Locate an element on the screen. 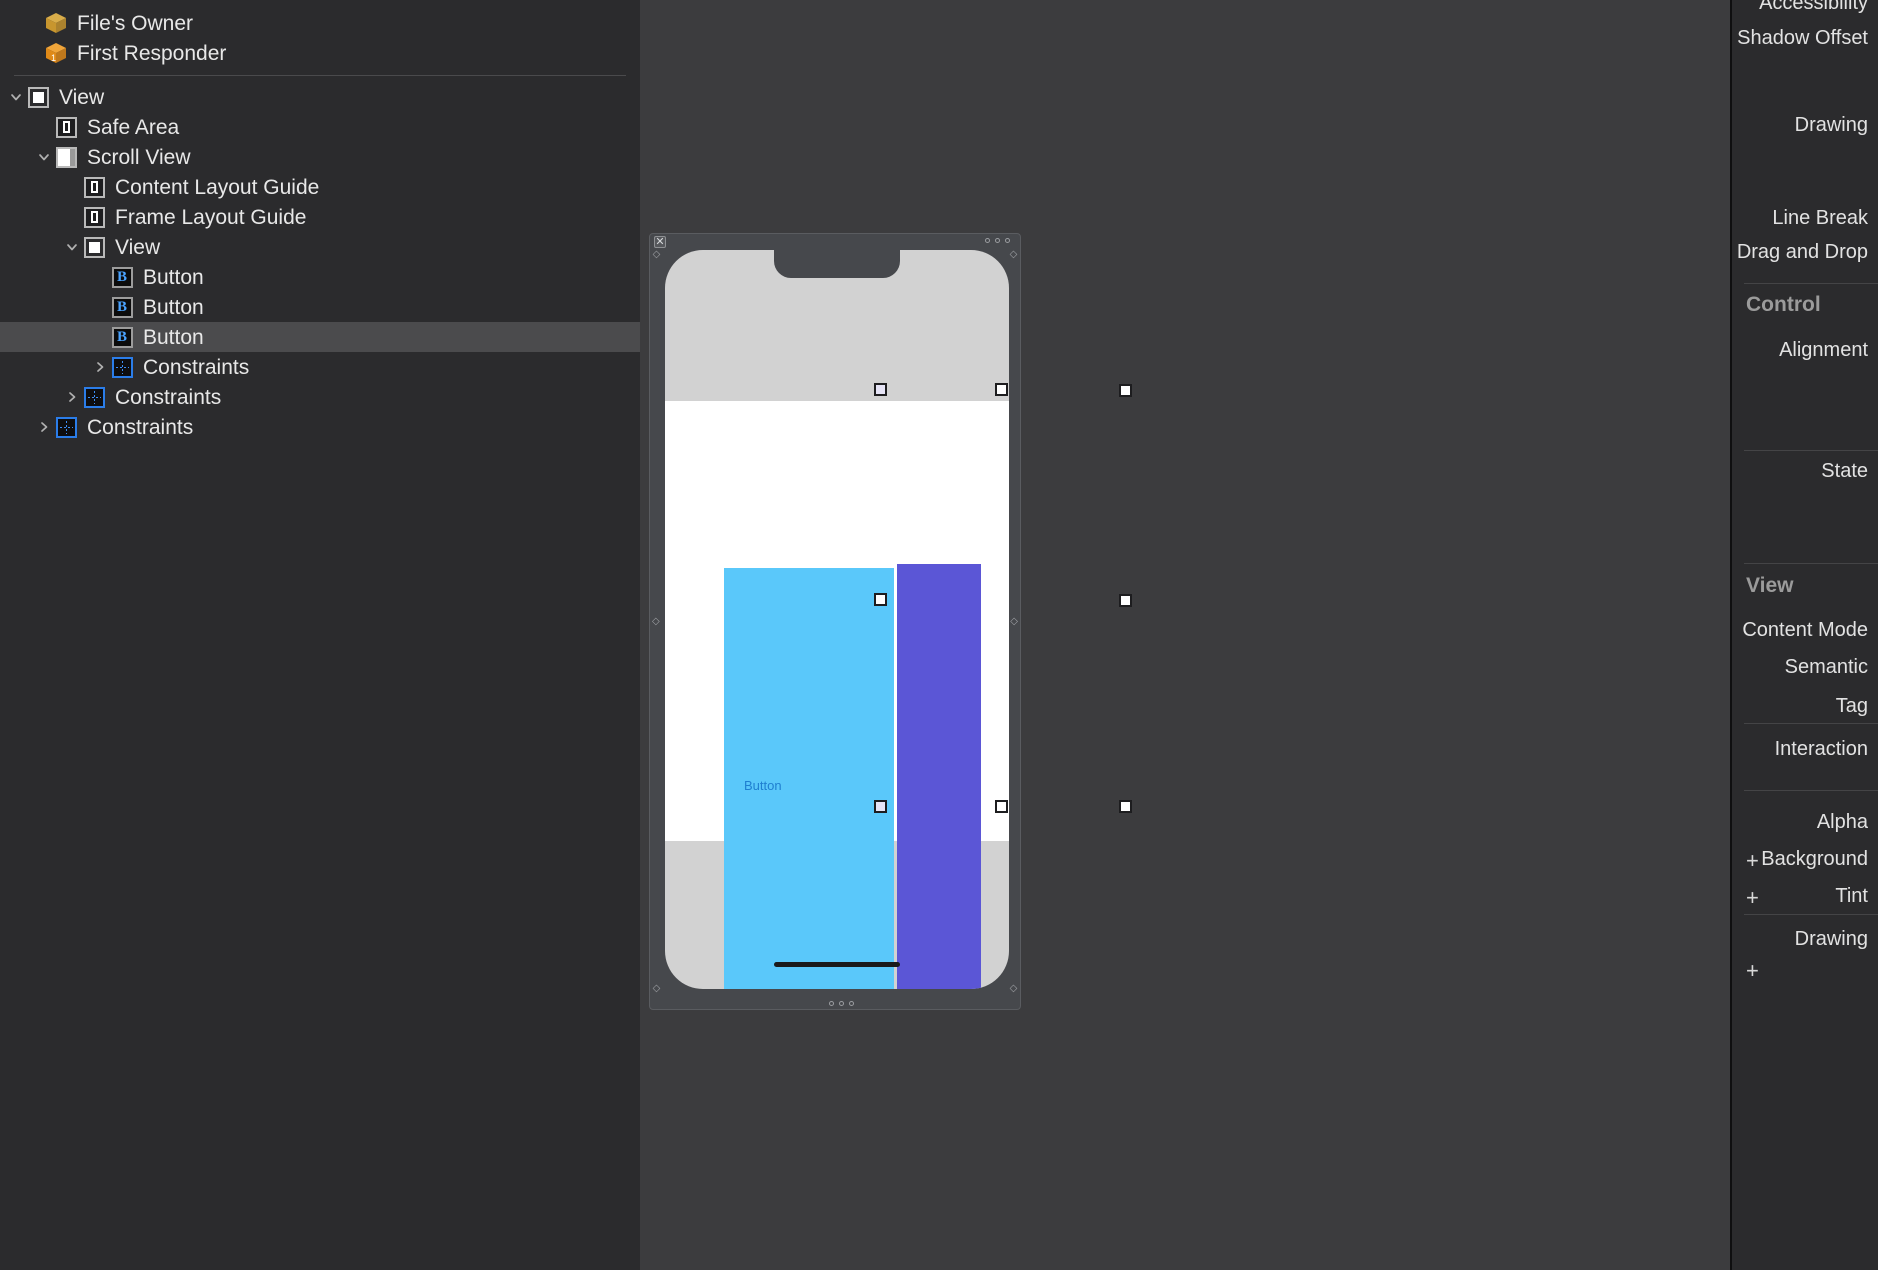  outline-row: 1 First Responder is located at coordinates (320, 53).